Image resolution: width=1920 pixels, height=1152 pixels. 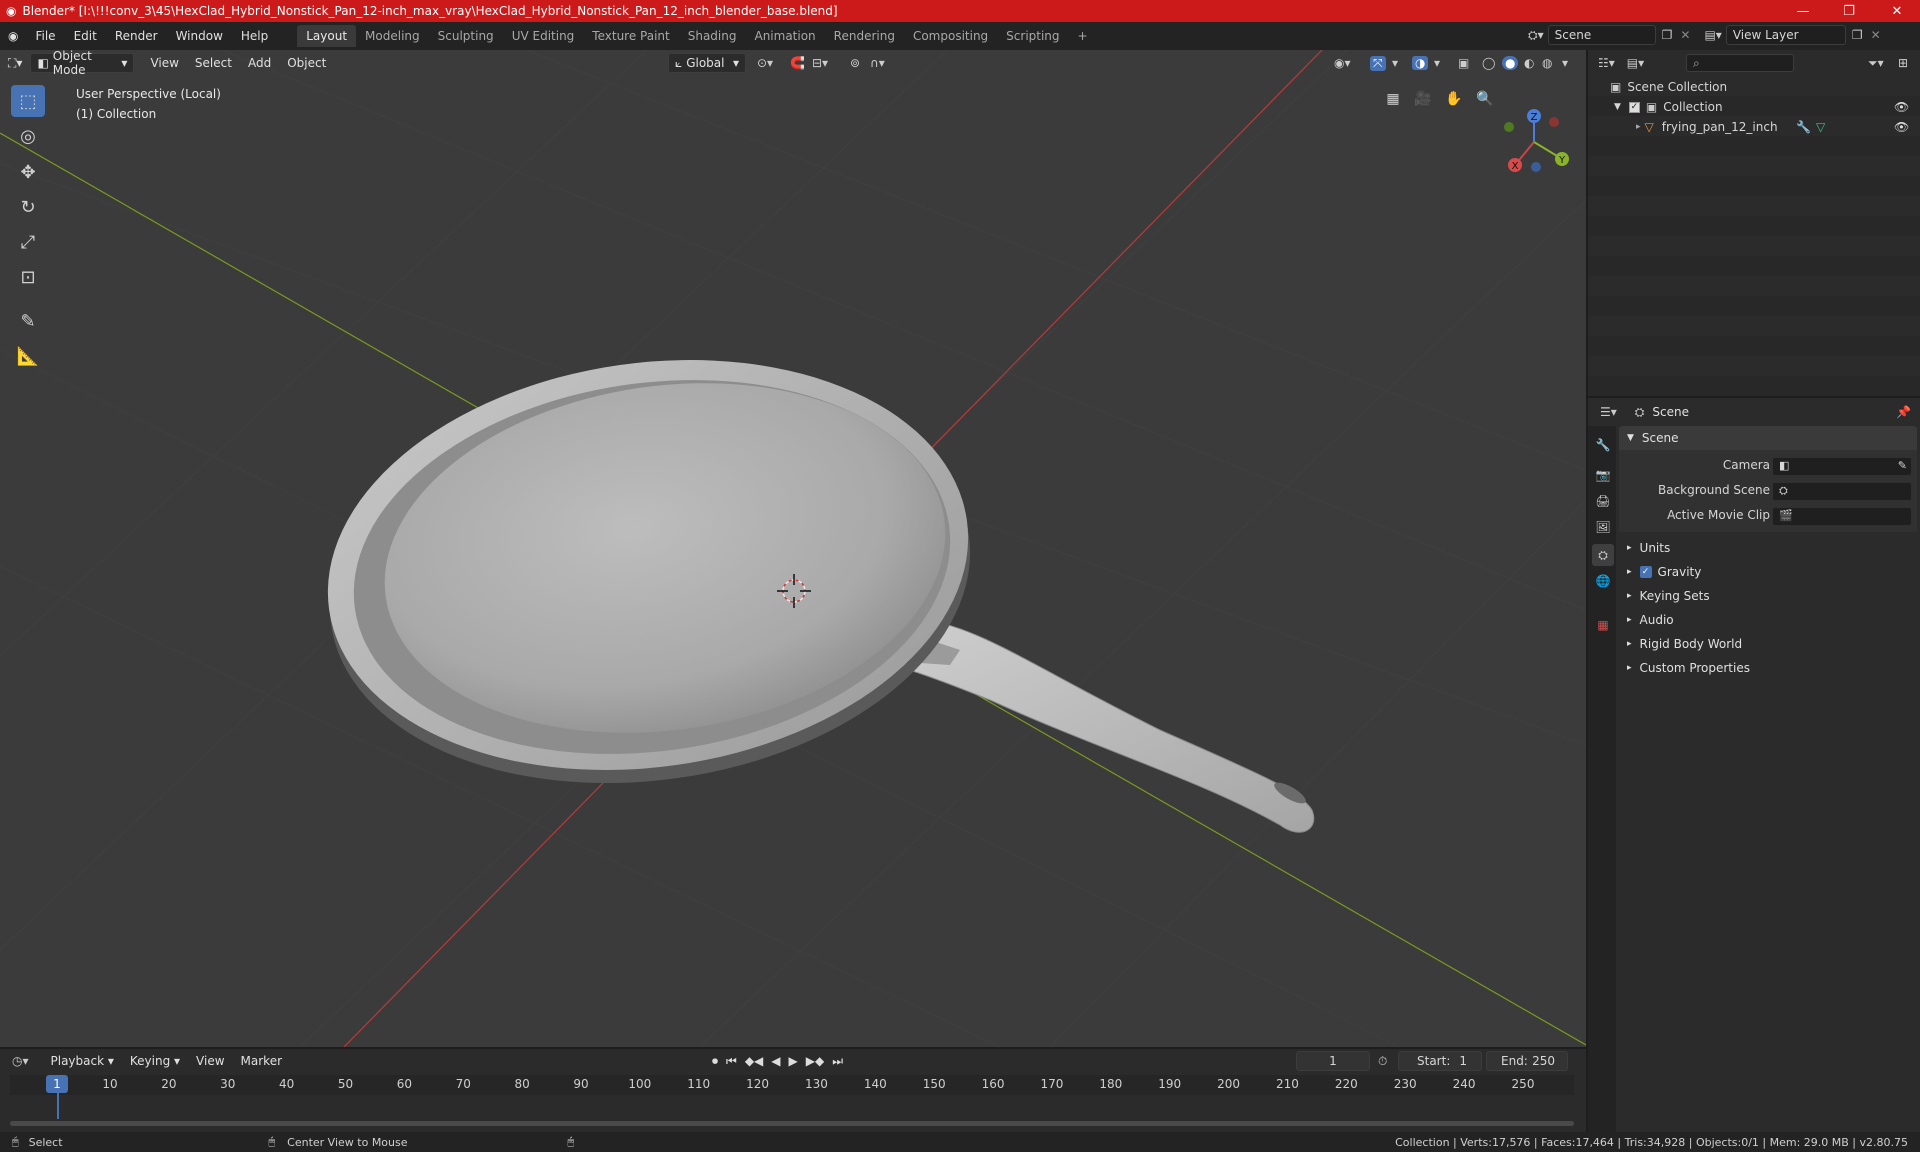 What do you see at coordinates (82, 1061) in the screenshot?
I see `menu-playback: Playback ▾` at bounding box center [82, 1061].